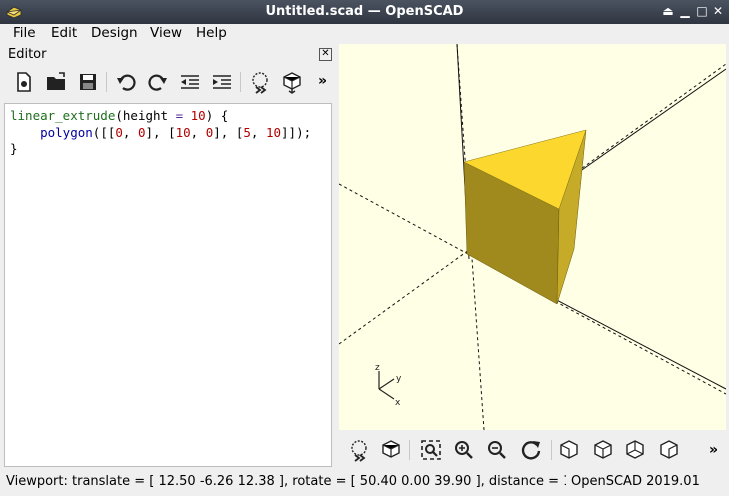  I want to click on menu-help: Help, so click(211, 33).